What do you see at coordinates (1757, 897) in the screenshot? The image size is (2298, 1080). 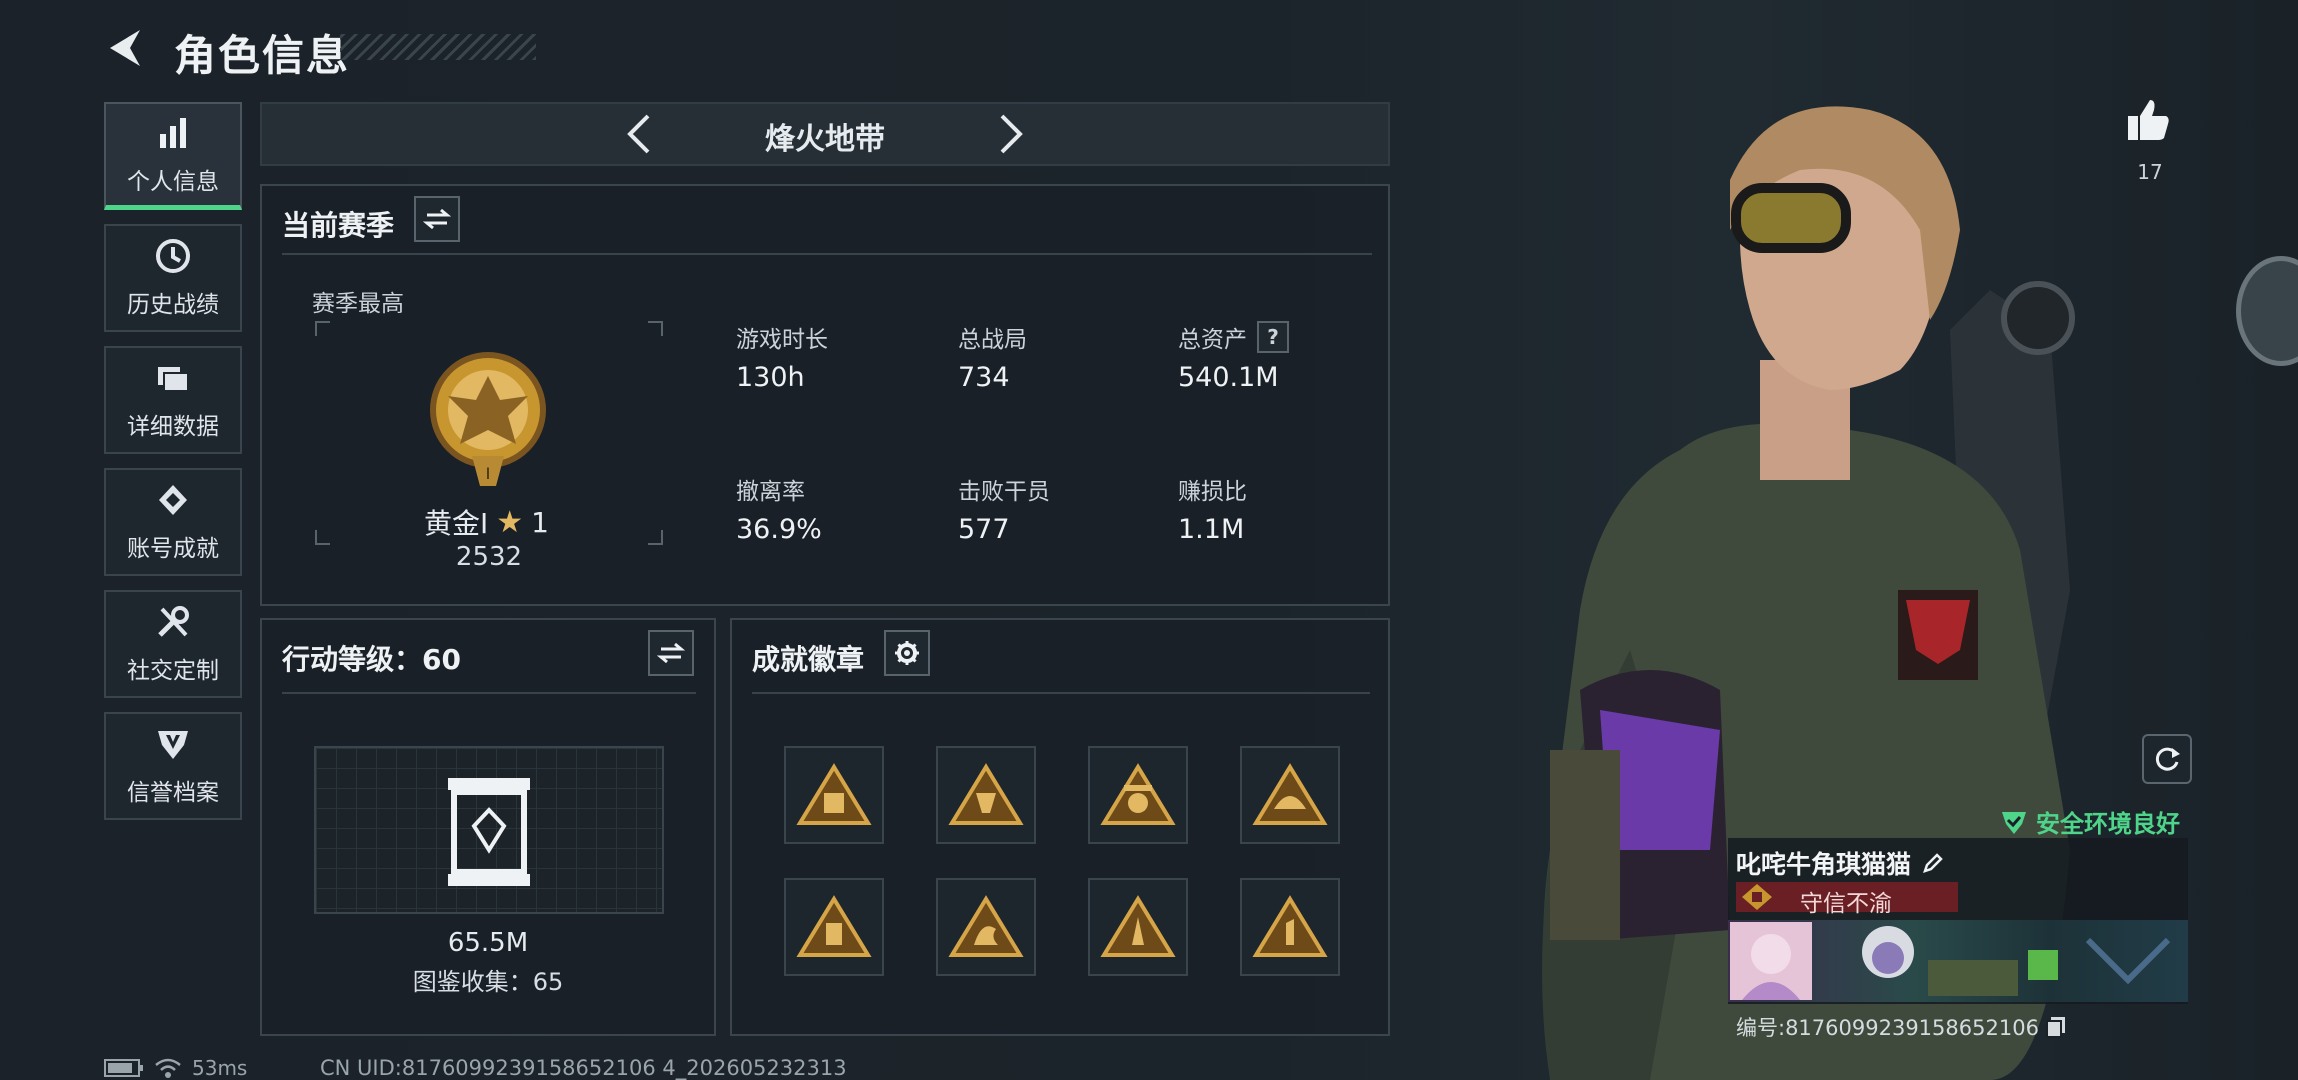 I see `title-emblem-icon` at bounding box center [1757, 897].